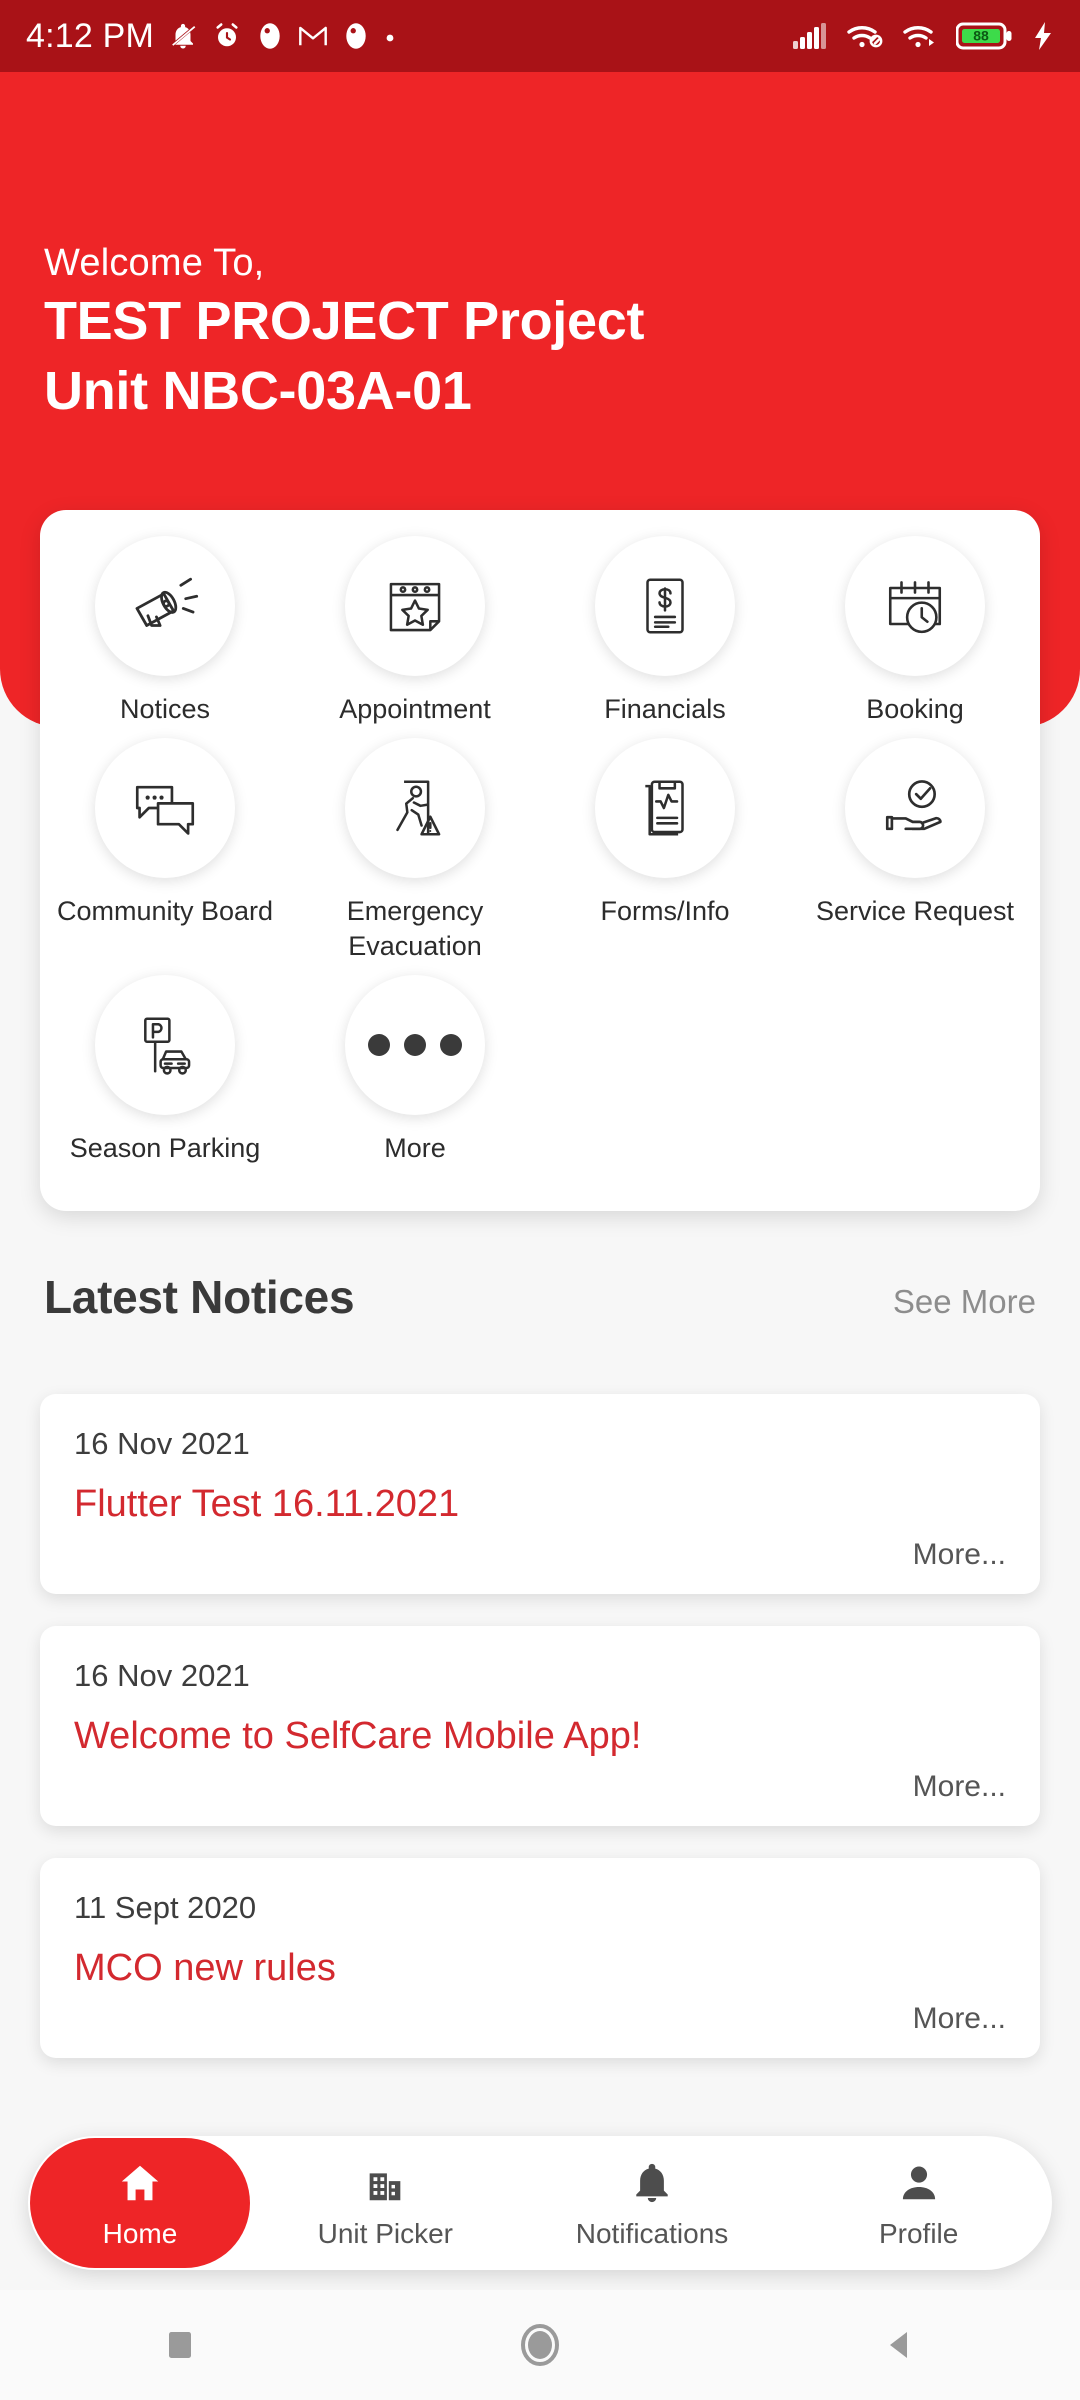 The height and width of the screenshot is (2400, 1080). I want to click on chat-bubbles-icon, so click(165, 810).